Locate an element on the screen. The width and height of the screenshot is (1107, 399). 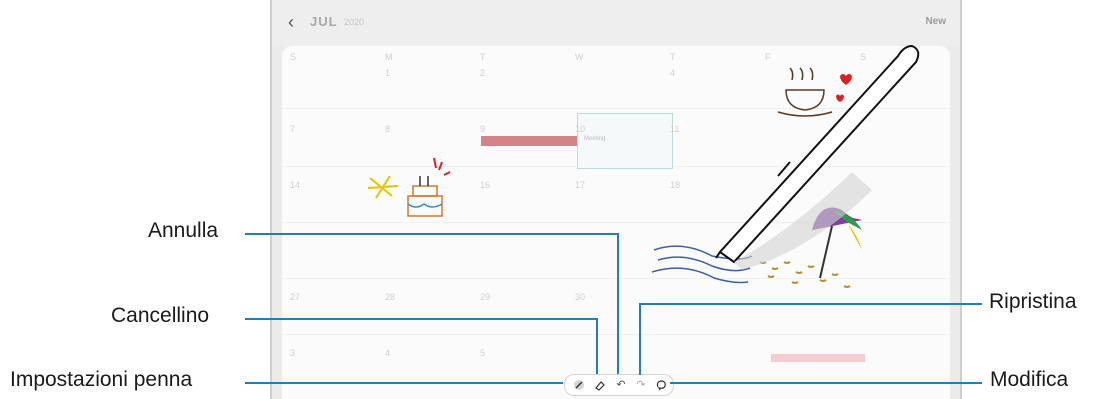
day-cell: 7 is located at coordinates (292, 129).